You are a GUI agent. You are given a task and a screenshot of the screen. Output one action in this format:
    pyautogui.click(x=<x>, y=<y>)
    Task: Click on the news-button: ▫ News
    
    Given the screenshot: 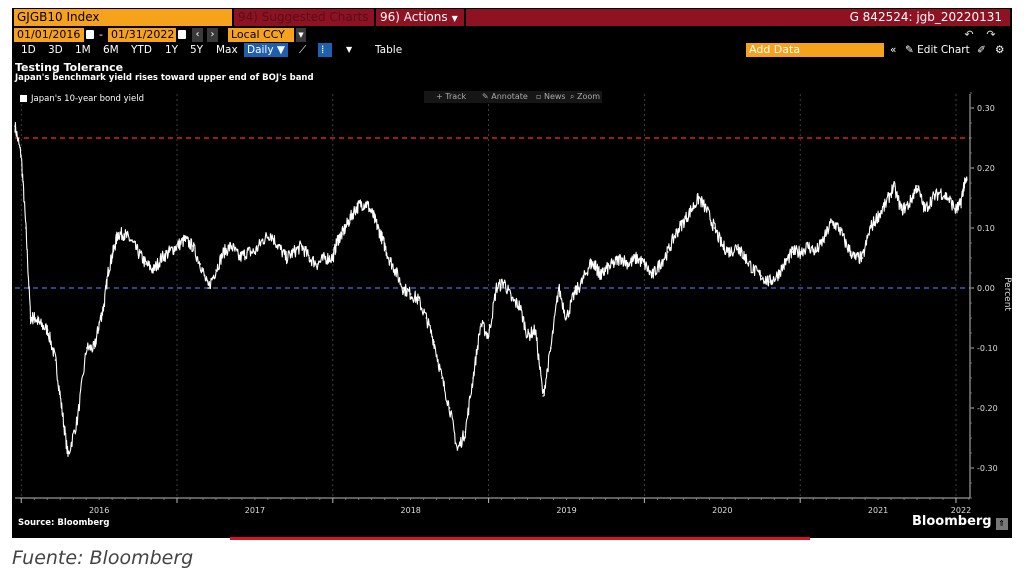 What is the action you would take?
    pyautogui.click(x=551, y=97)
    